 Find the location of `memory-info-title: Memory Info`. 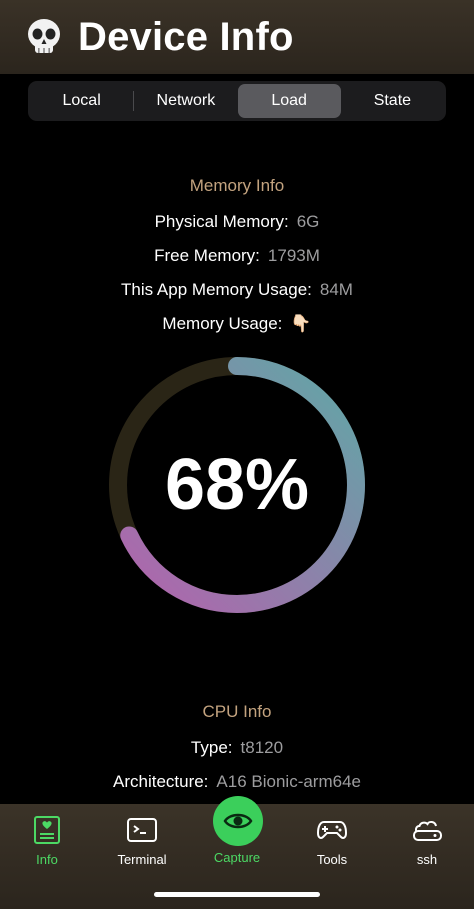

memory-info-title: Memory Info is located at coordinates (237, 185).